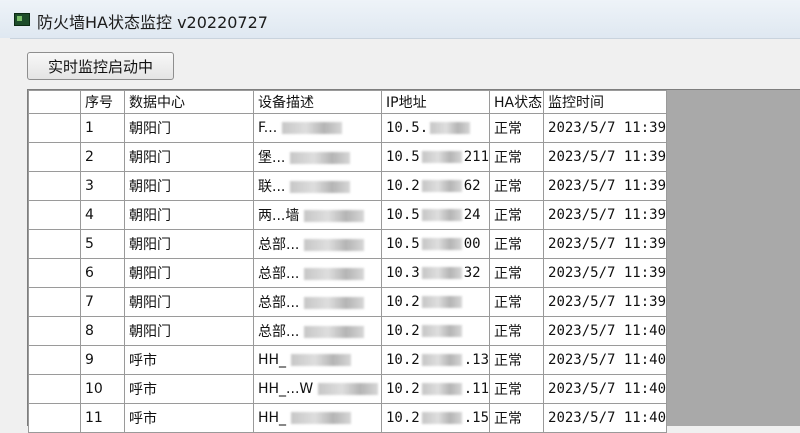 The width and height of the screenshot is (800, 433). What do you see at coordinates (102, 302) in the screenshot?
I see `cell-no: 7` at bounding box center [102, 302].